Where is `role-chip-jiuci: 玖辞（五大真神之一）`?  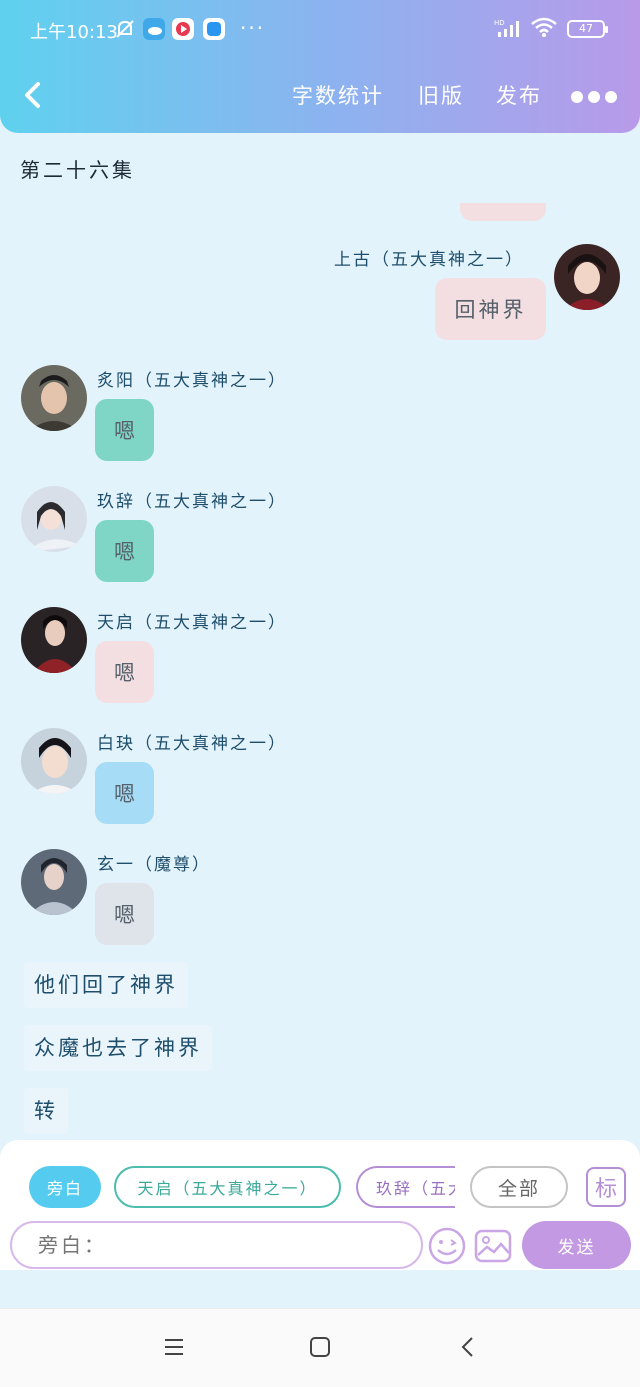
role-chip-jiuci: 玖辞（五大真神之一） is located at coordinates (405, 1187).